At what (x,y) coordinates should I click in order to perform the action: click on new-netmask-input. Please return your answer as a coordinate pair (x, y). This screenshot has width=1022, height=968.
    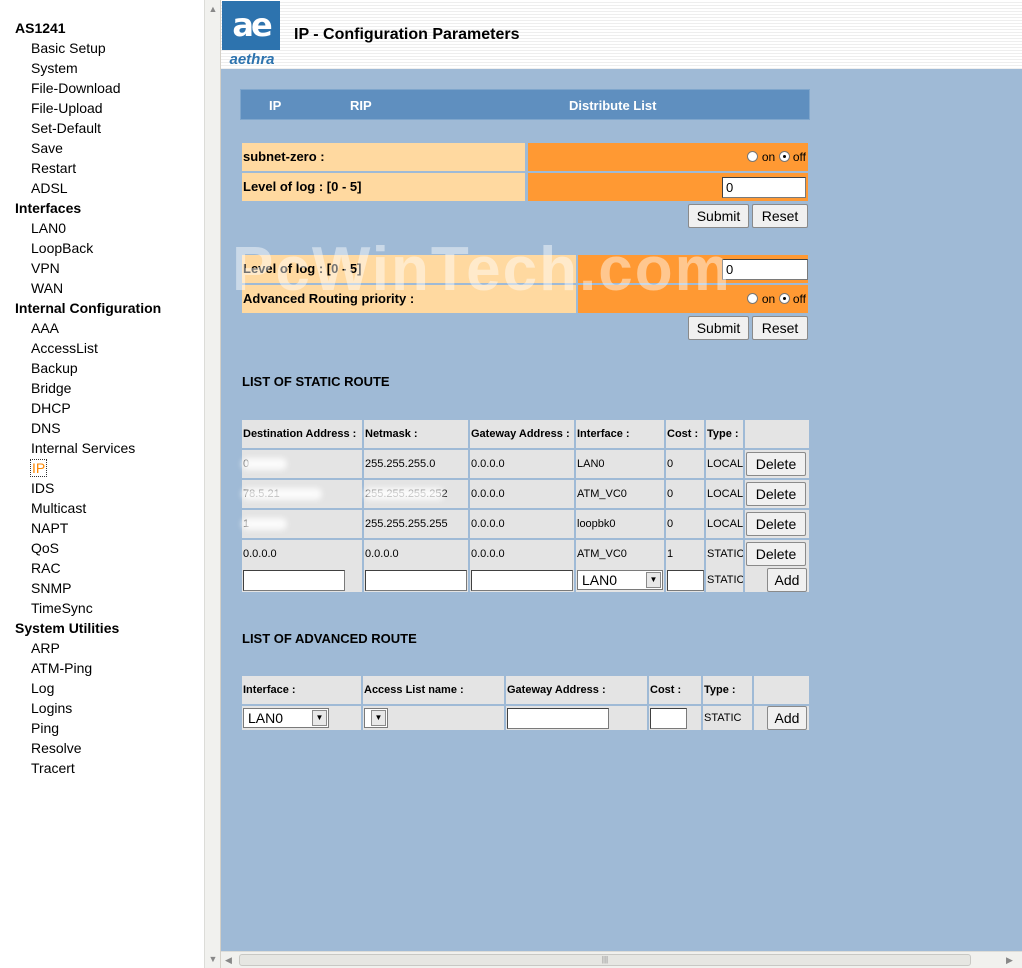
    Looking at the image, I should click on (416, 580).